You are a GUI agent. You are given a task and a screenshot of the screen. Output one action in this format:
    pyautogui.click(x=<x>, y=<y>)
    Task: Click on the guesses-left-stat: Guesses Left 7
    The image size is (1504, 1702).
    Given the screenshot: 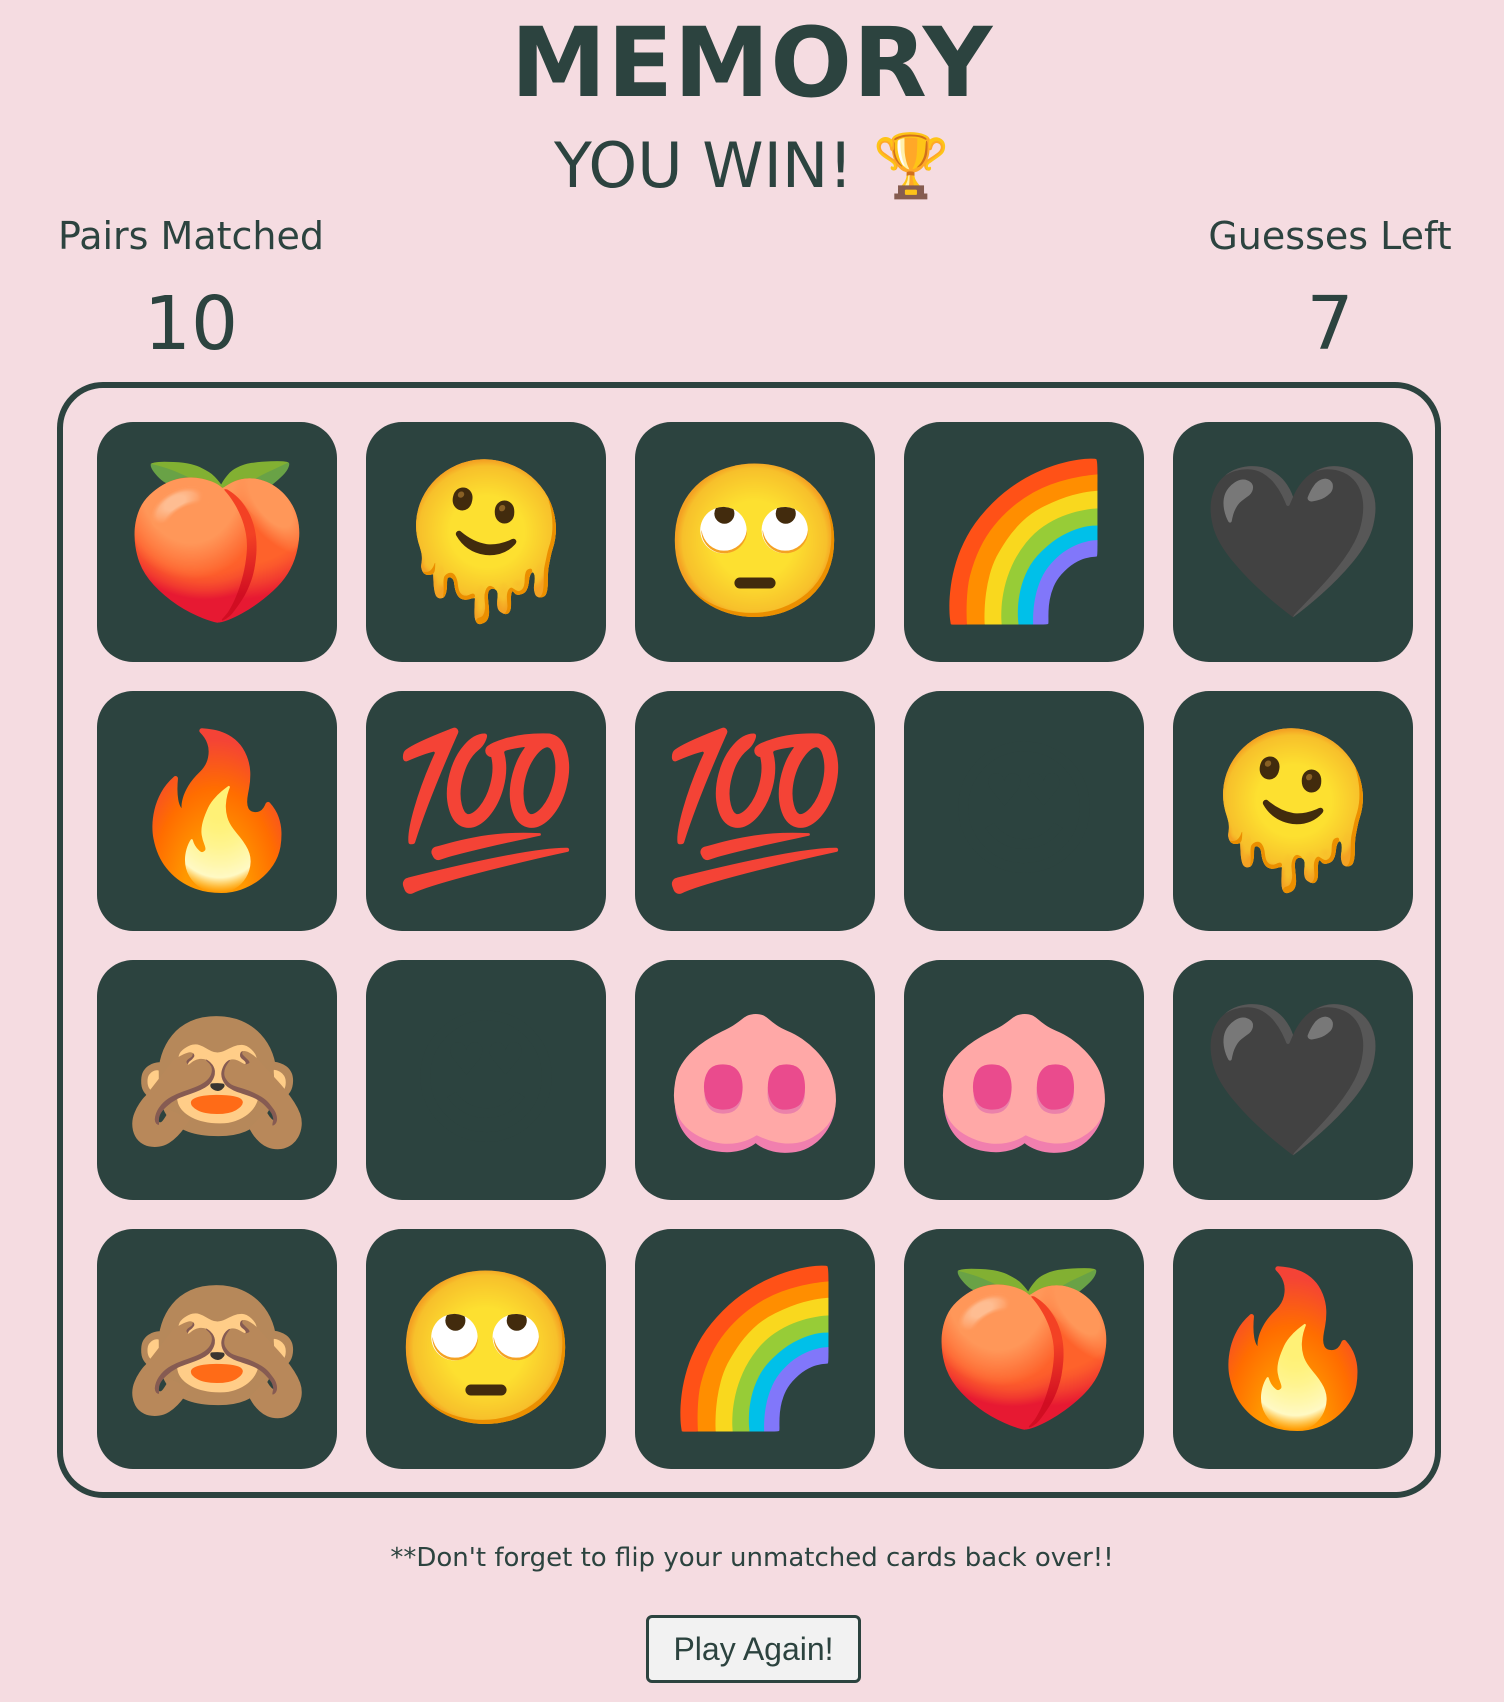 What is the action you would take?
    pyautogui.click(x=1330, y=293)
    